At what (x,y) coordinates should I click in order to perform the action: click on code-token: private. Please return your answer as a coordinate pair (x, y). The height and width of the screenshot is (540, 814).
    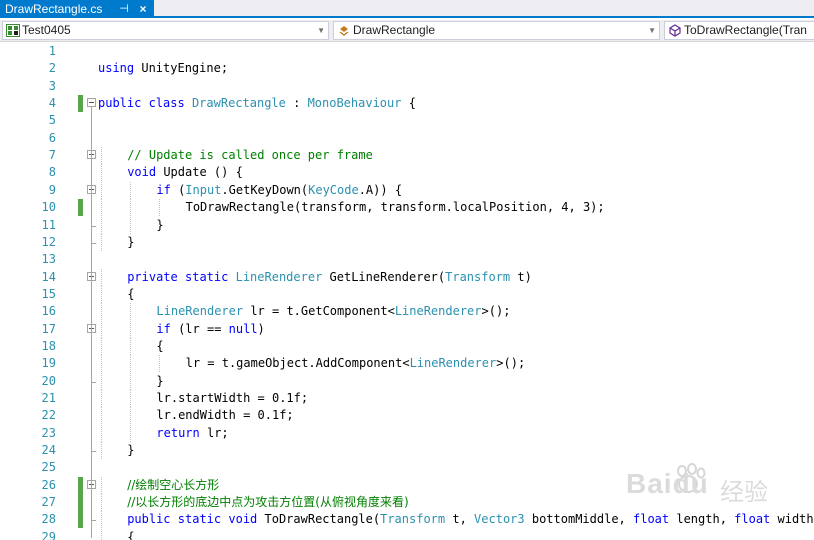
    Looking at the image, I should click on (152, 276).